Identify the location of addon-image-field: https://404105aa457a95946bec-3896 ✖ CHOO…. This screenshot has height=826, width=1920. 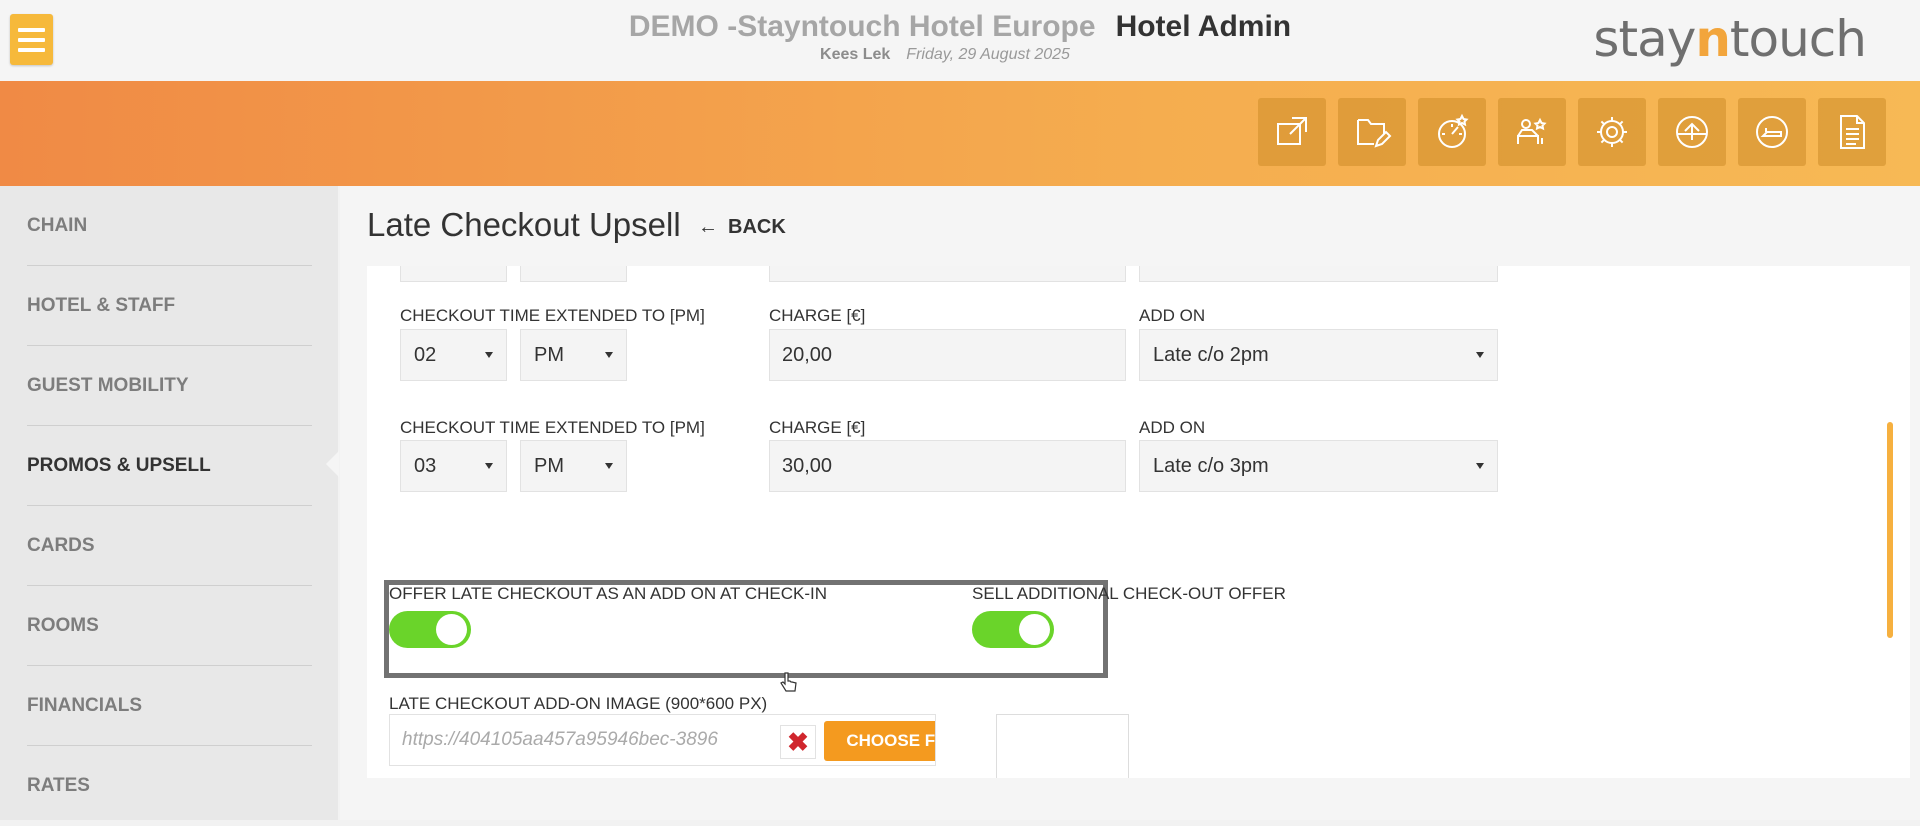
(662, 740).